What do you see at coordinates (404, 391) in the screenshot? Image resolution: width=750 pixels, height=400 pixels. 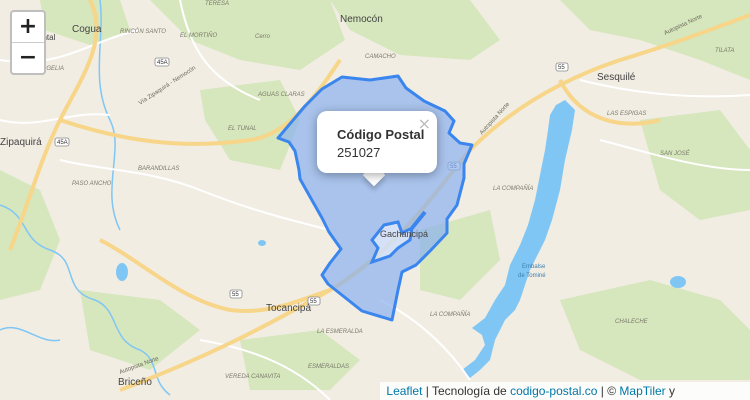 I see `leaflet-link: Leaflet` at bounding box center [404, 391].